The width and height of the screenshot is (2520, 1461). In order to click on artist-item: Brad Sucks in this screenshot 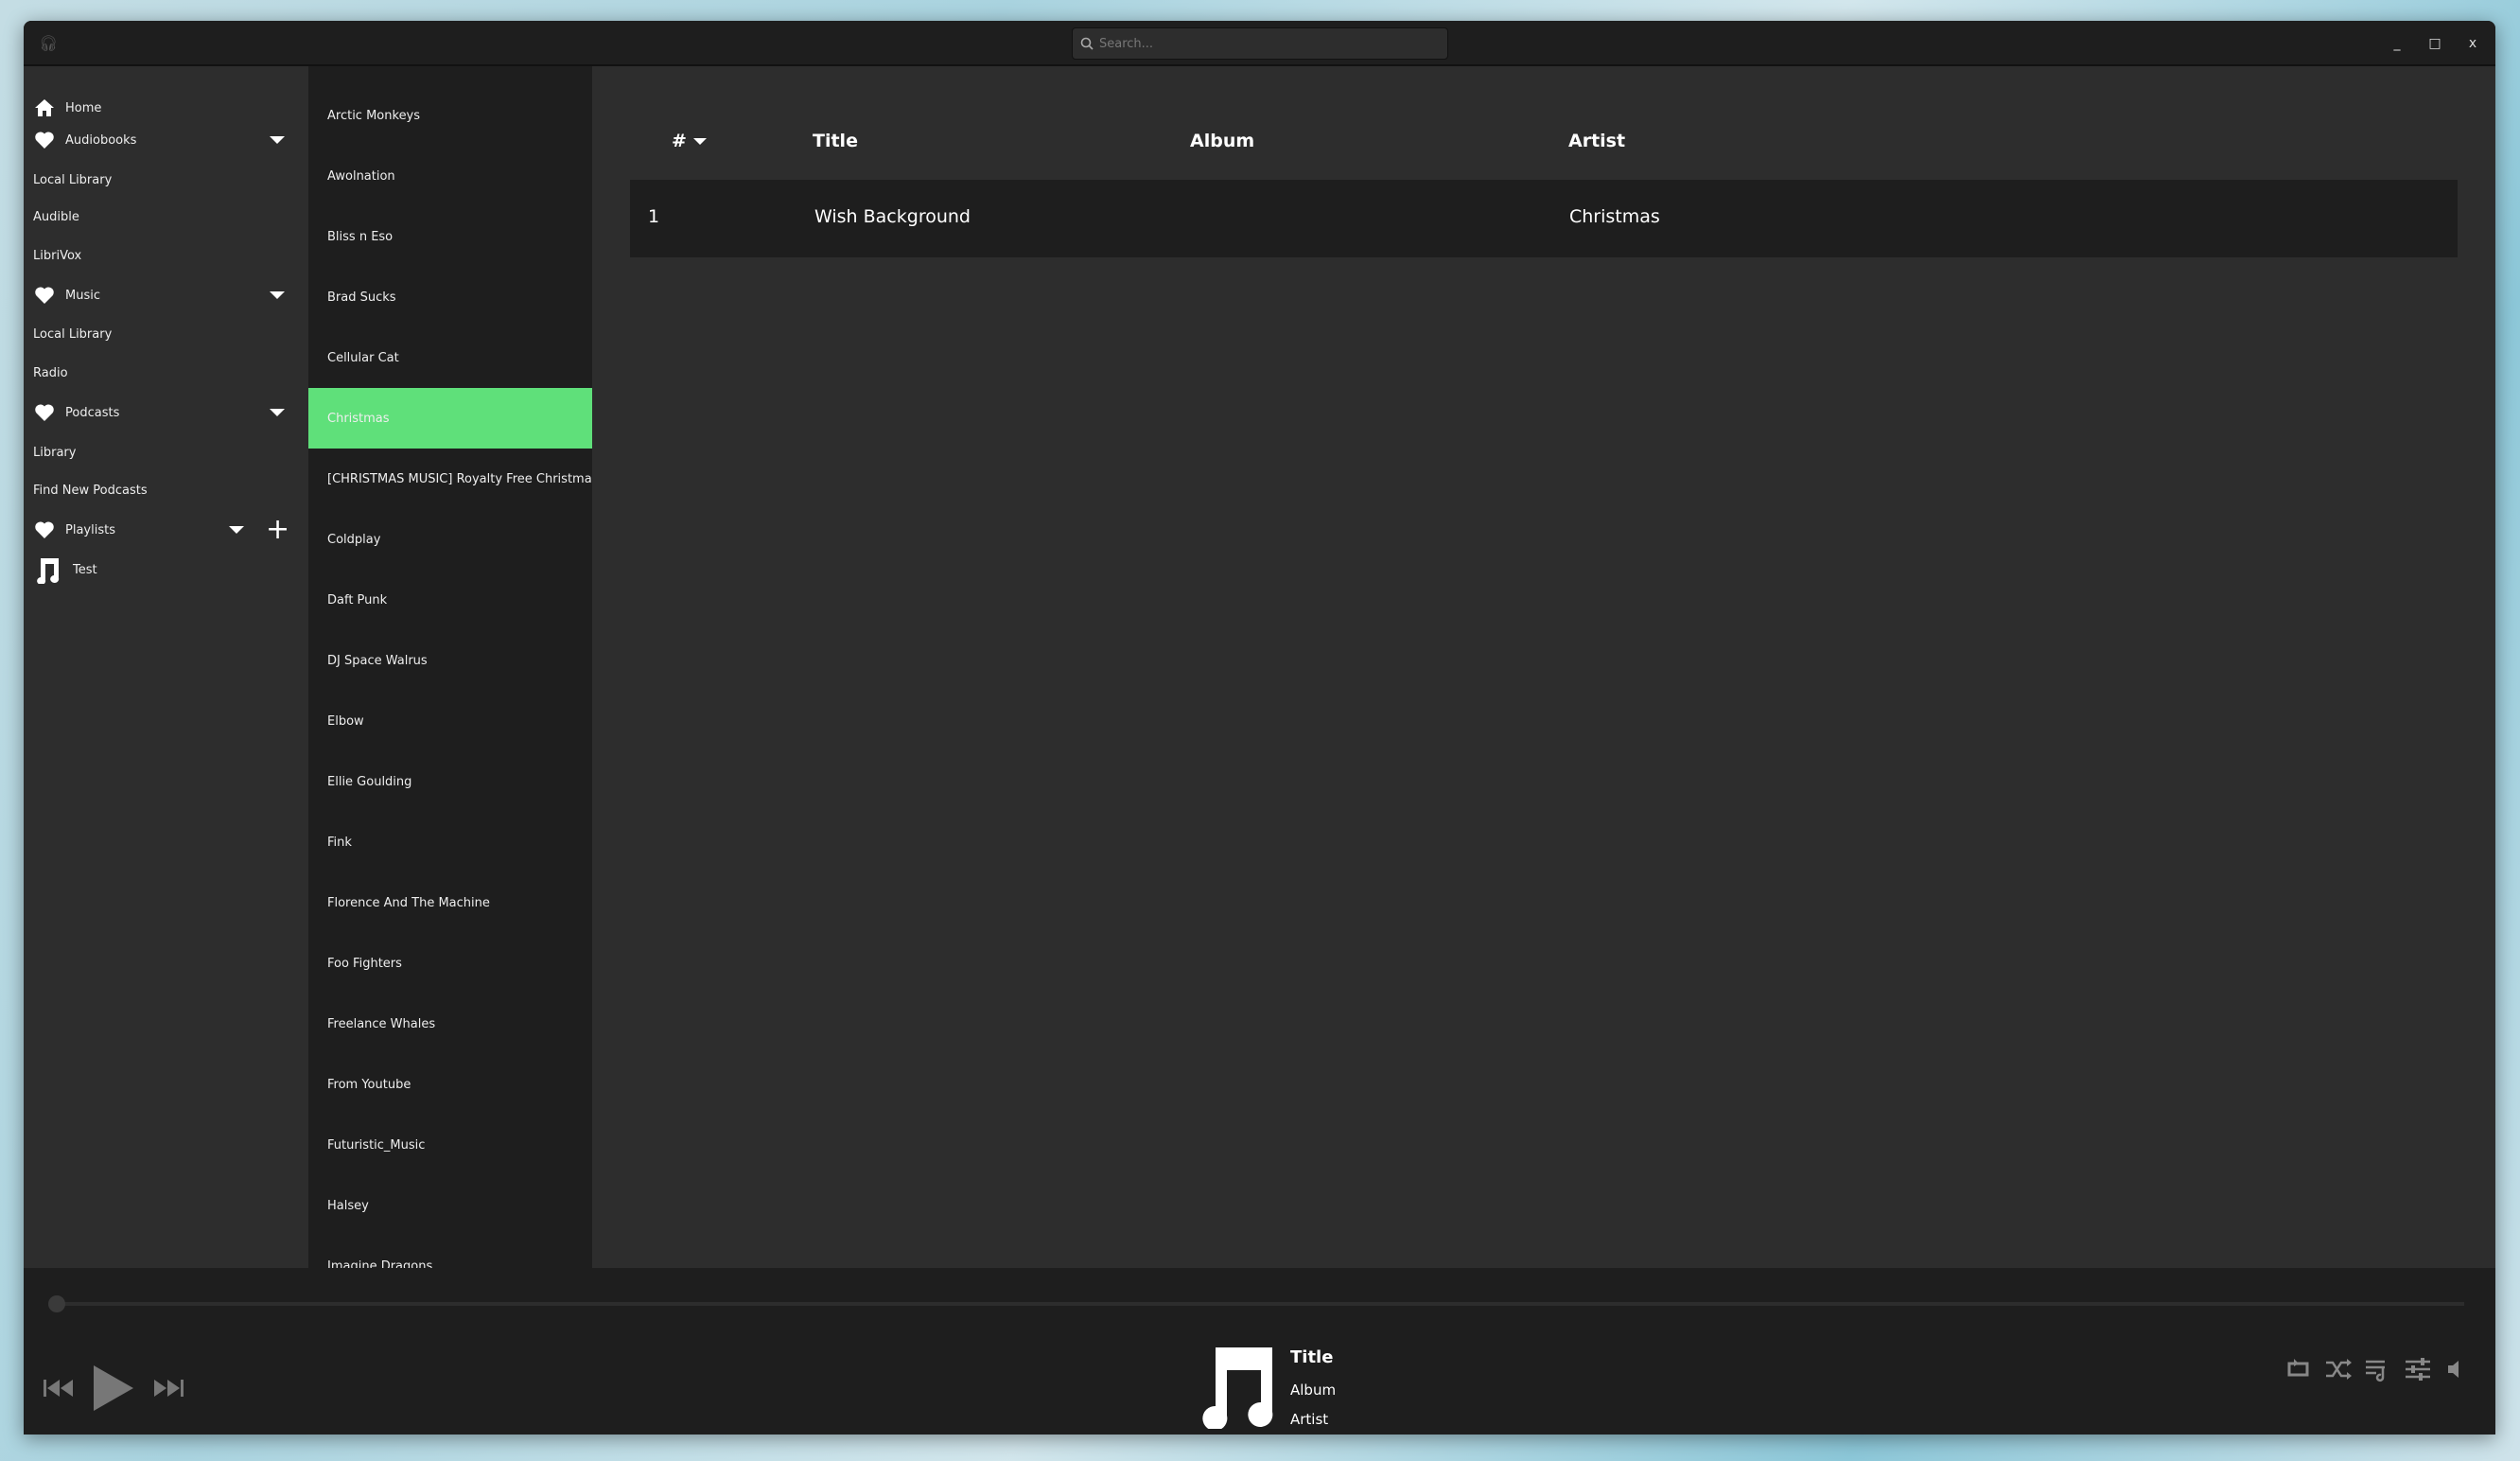, I will do `click(450, 297)`.